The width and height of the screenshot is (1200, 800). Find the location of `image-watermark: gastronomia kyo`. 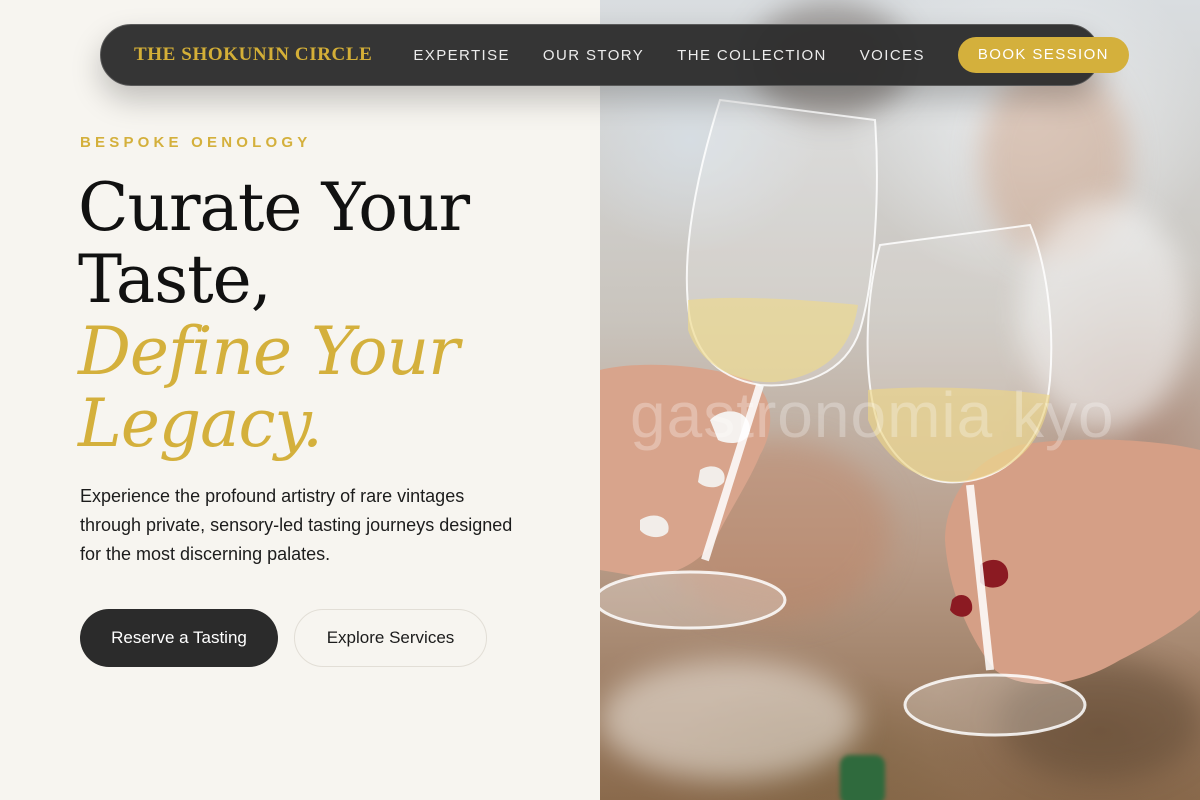

image-watermark: gastronomia kyo is located at coordinates (872, 415).